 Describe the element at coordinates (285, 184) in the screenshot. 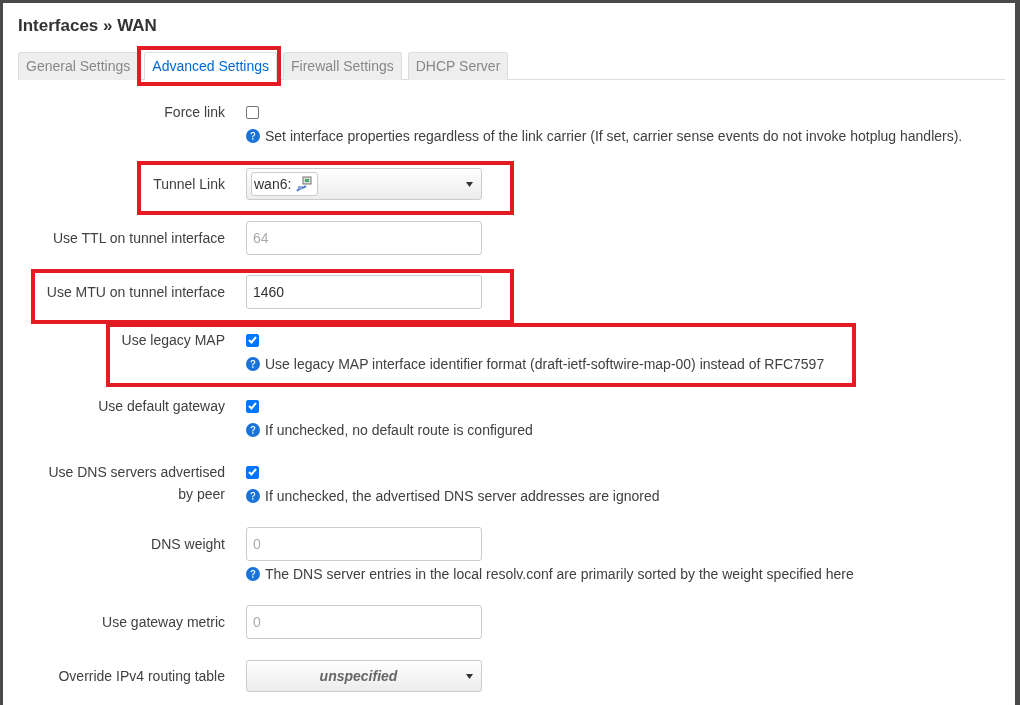

I see `interface-chip: wan6:` at that location.